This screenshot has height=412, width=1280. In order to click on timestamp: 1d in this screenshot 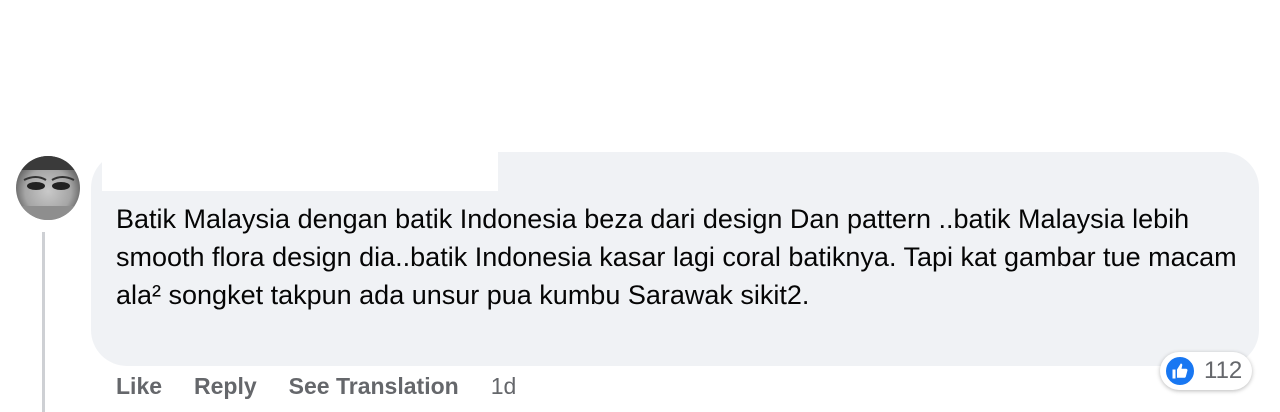, I will do `click(504, 386)`.